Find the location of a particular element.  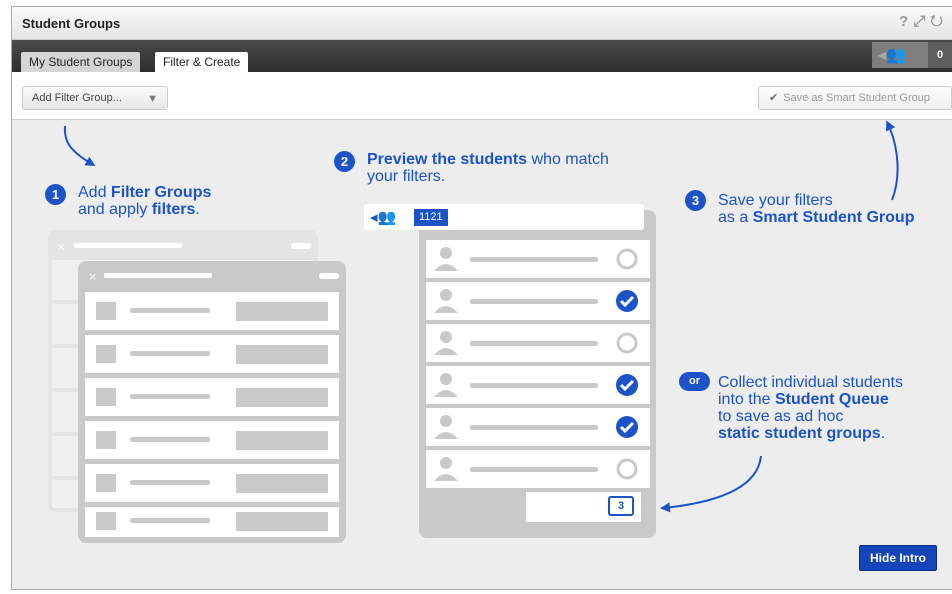

arrow-to-save-button is located at coordinates (892, 160).